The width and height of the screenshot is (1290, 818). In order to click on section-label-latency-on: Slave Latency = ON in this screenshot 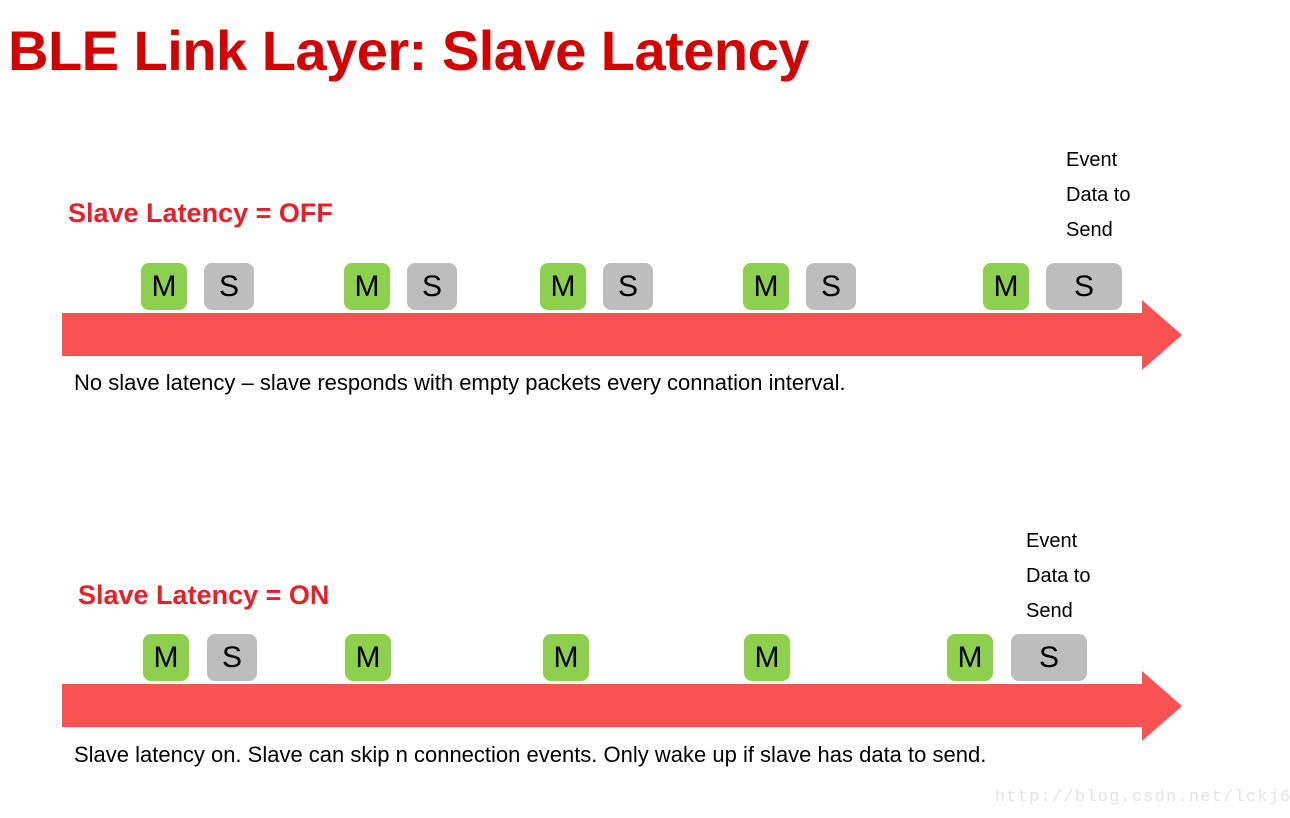, I will do `click(204, 595)`.